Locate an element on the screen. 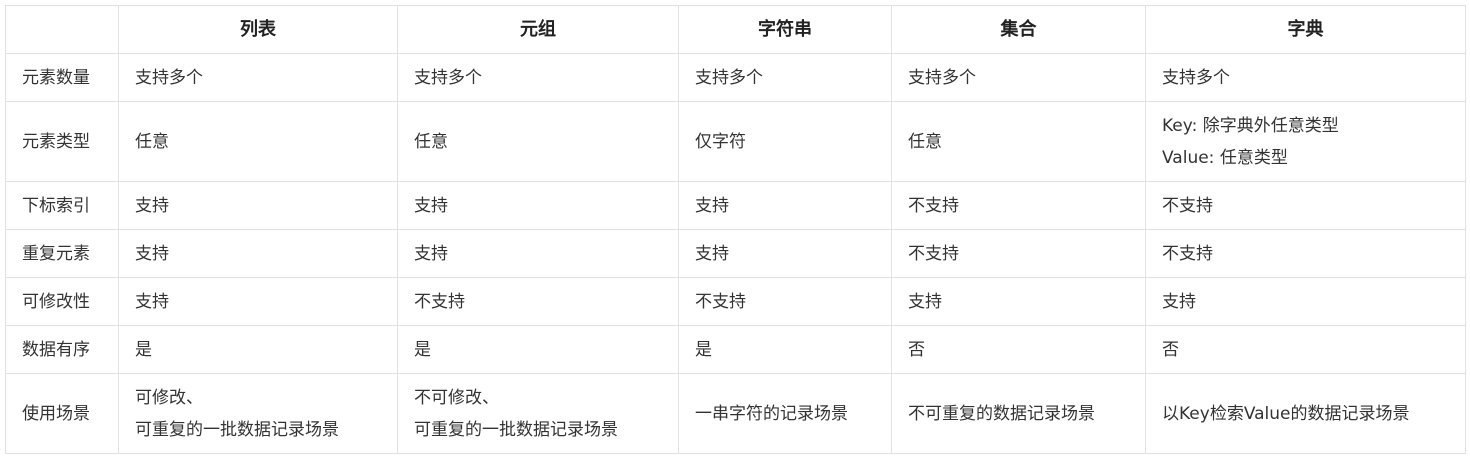 This screenshot has width=1470, height=457. table-cell: 可修改、 可重复的一批数据记录场景 is located at coordinates (258, 413).